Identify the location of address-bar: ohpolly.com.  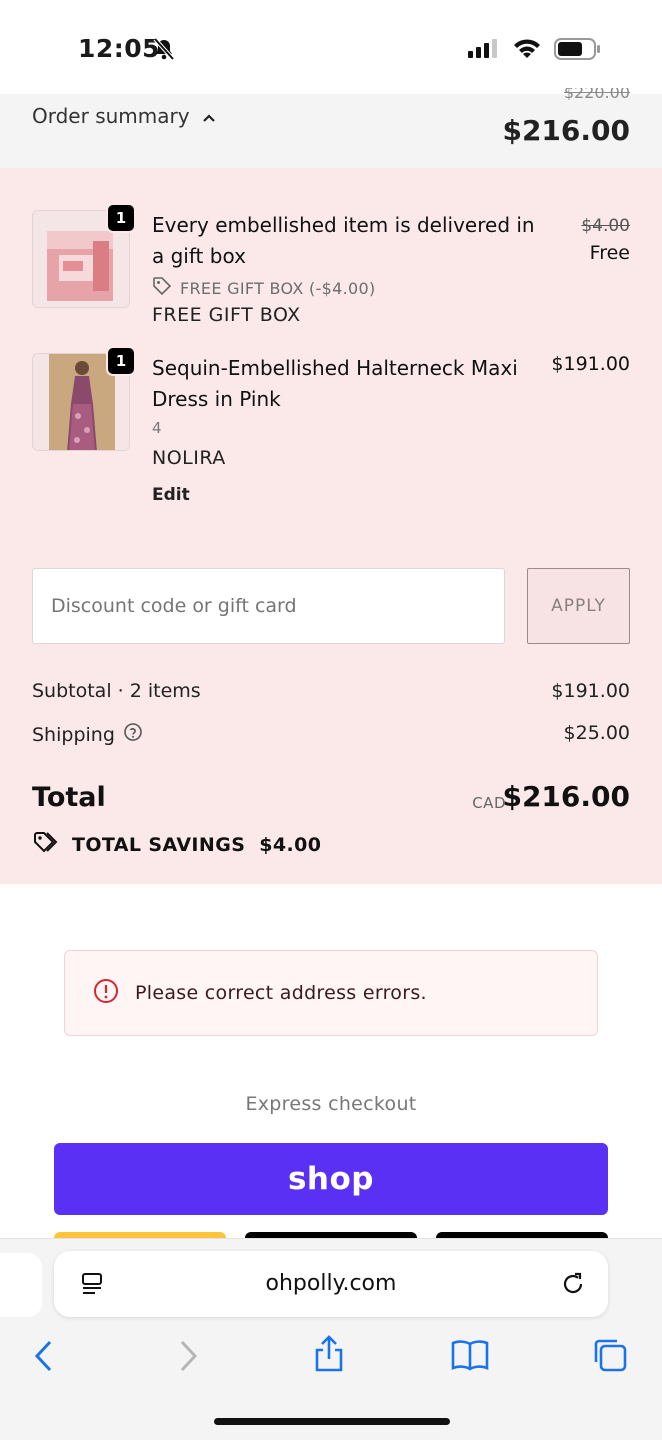
(331, 1284).